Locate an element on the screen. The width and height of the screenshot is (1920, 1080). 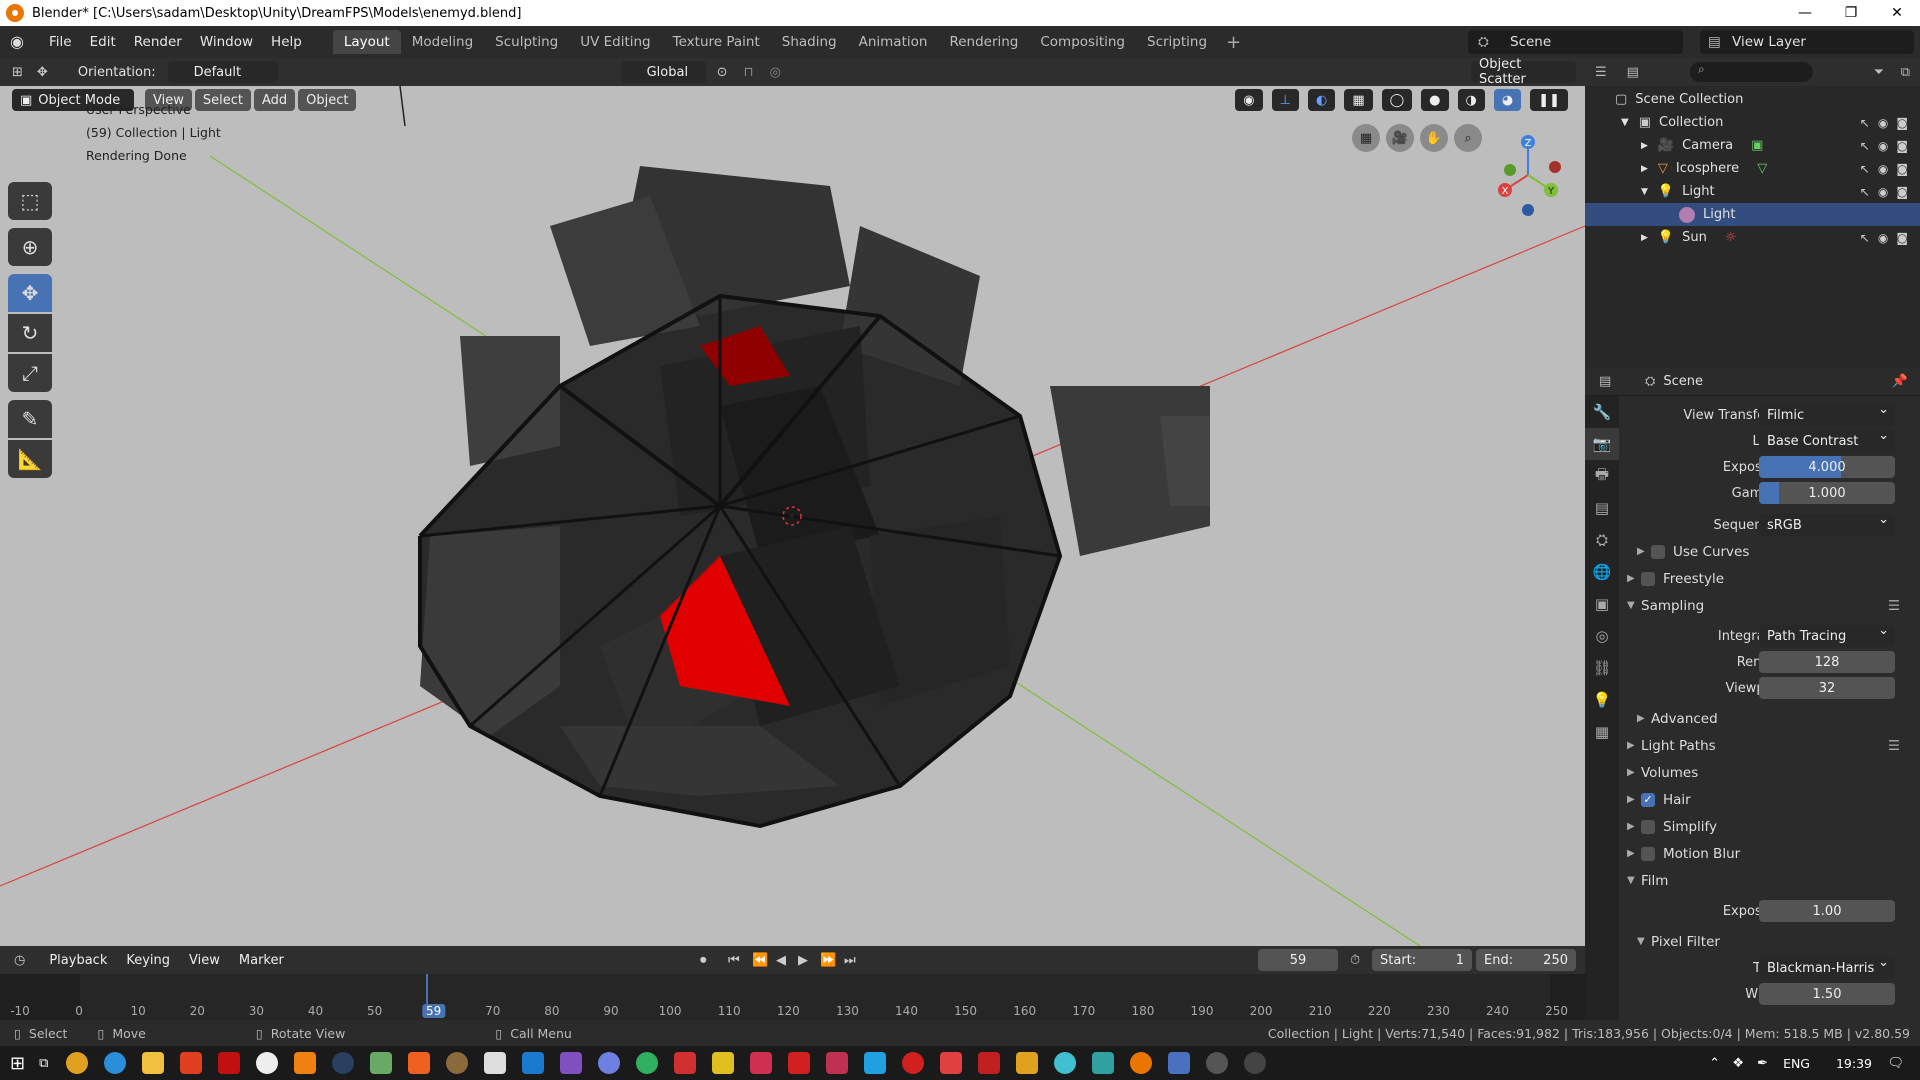
record-icon: ⏺ is located at coordinates (703, 960).